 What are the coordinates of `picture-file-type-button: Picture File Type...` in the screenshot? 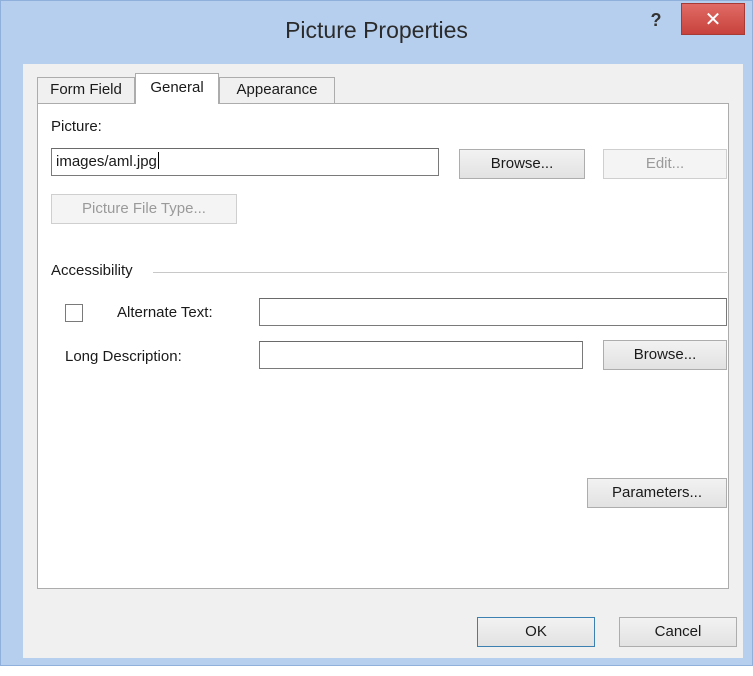 It's located at (144, 209).